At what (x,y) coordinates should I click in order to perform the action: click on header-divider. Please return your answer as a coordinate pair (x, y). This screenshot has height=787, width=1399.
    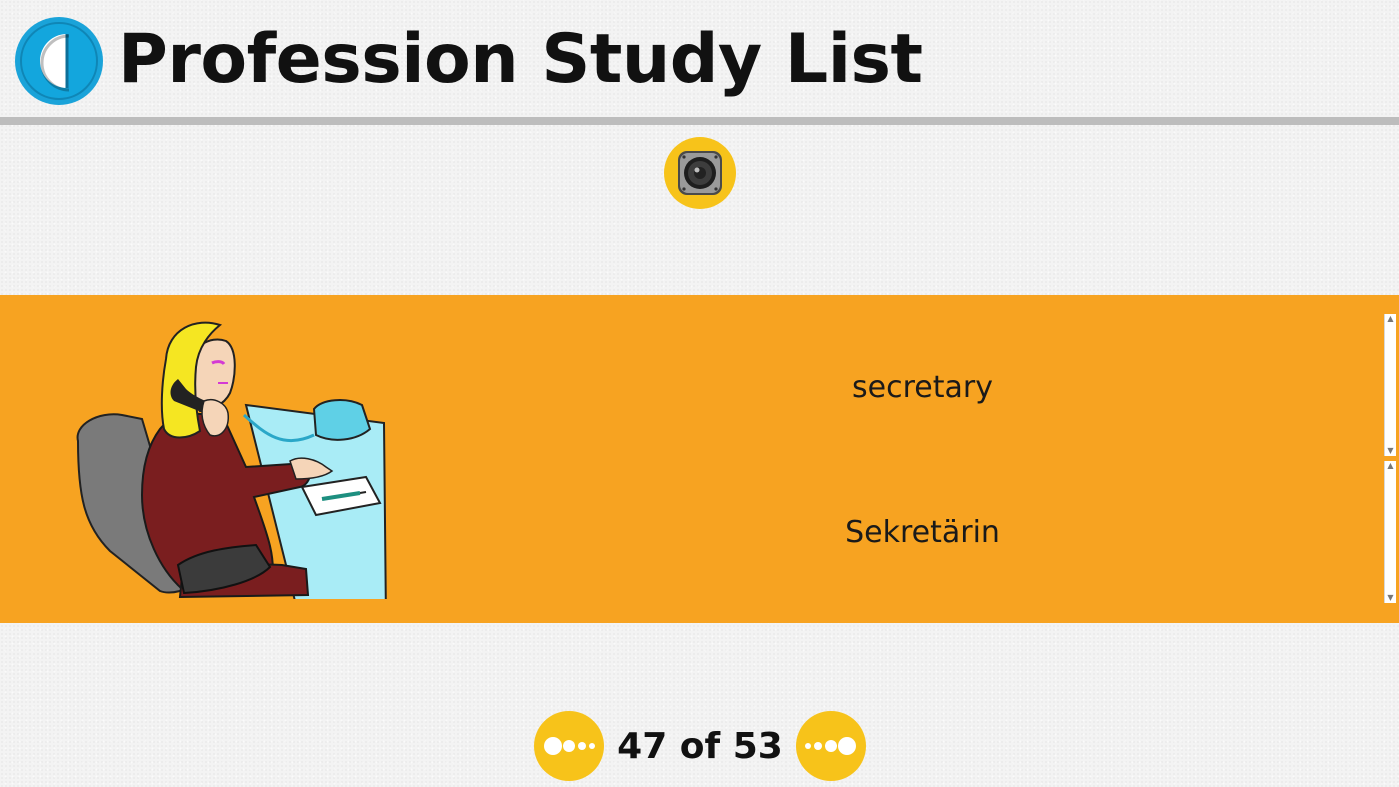
    Looking at the image, I should click on (699, 121).